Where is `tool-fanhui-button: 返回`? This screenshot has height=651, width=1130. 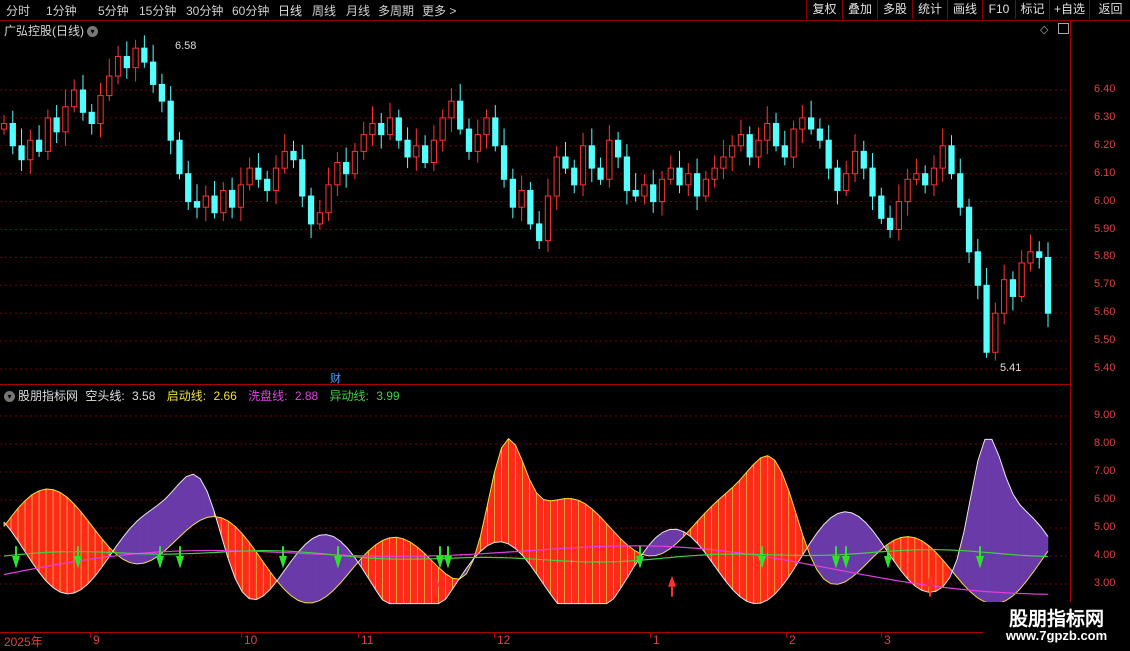 tool-fanhui-button: 返回 is located at coordinates (1109, 9).